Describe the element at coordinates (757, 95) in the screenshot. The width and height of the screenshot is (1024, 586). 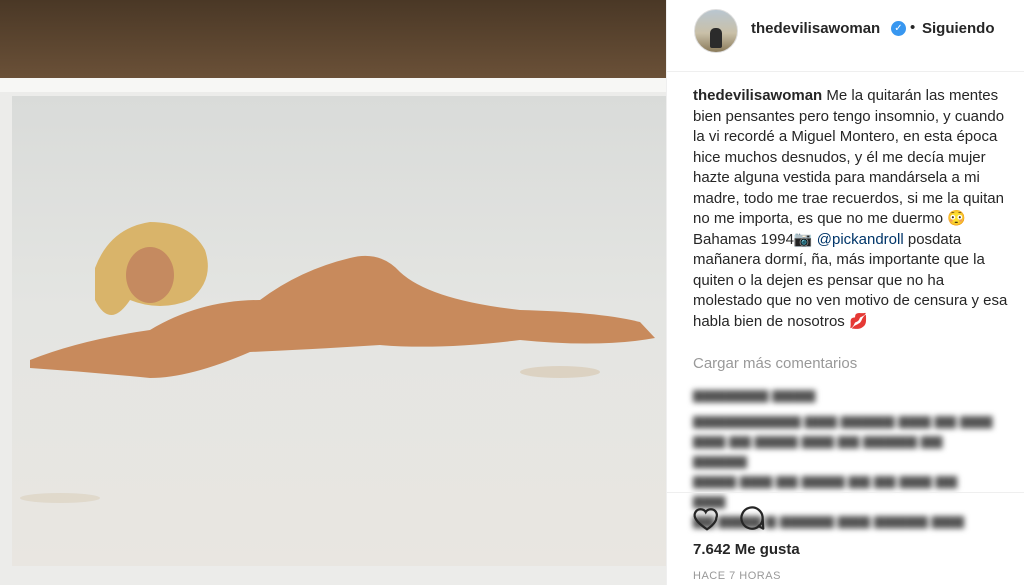
I see `caption-username: thedevilisawoman` at that location.